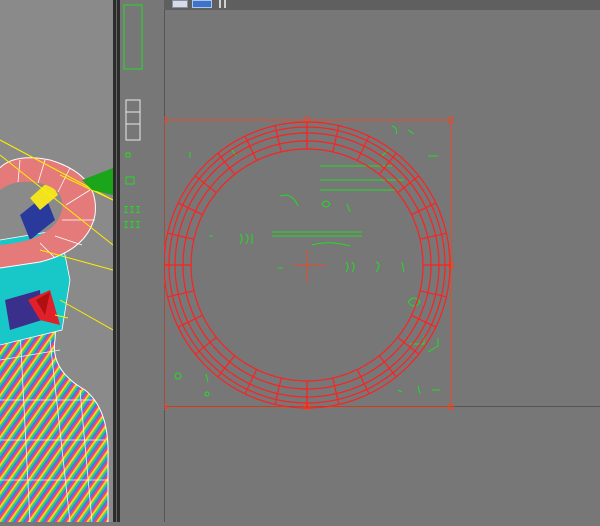 The width and height of the screenshot is (600, 526). Describe the element at coordinates (360, 5) in the screenshot. I see `viewport-toolbar: ↓` at that location.